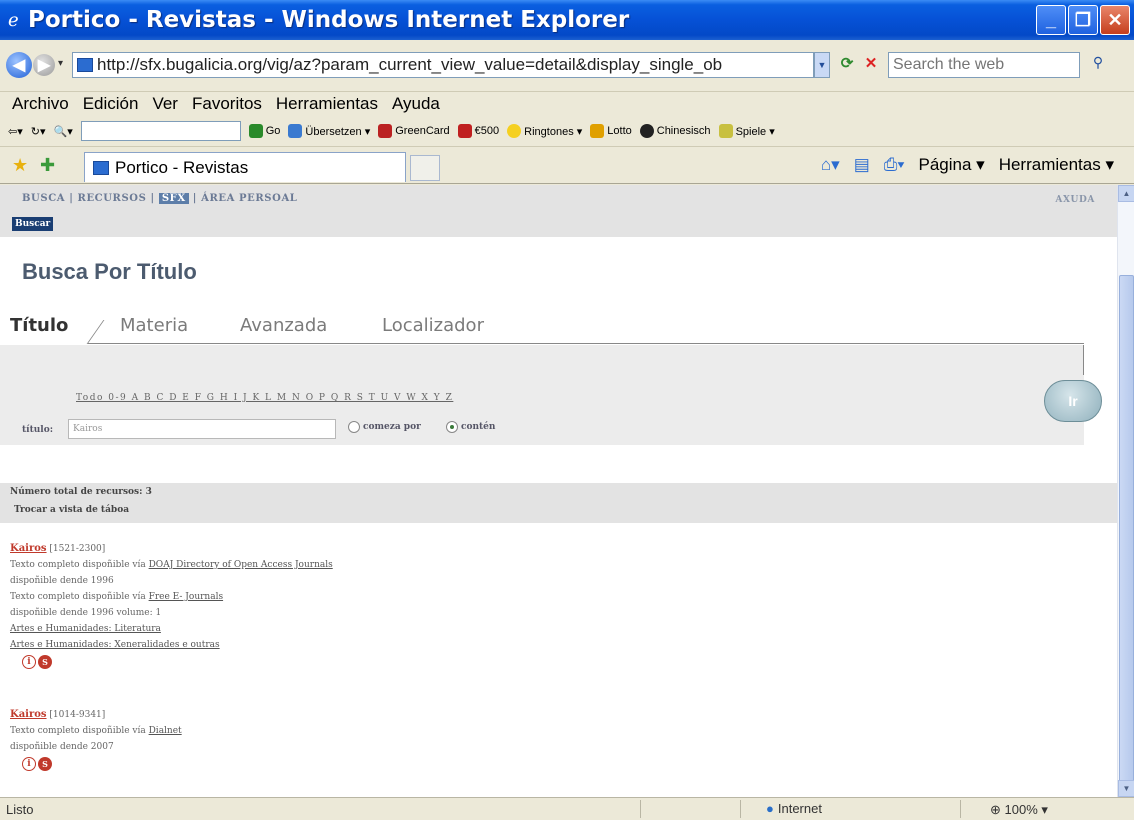 The image size is (1134, 820). What do you see at coordinates (1019, 810) in the screenshot?
I see `zoom-level: ⊕ 100% ▾` at bounding box center [1019, 810].